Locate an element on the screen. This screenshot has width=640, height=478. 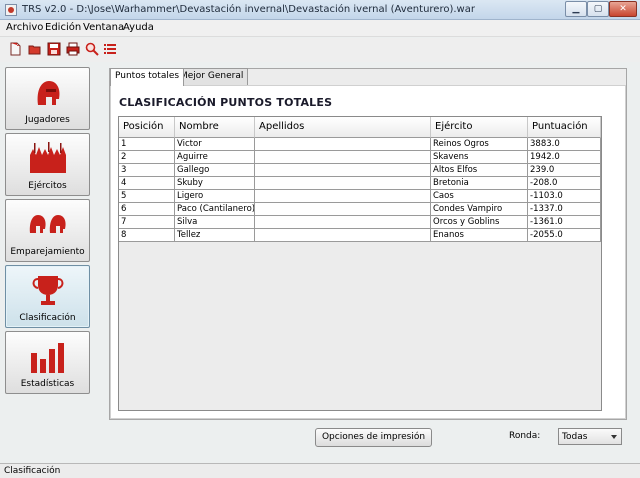
print-options-button: Opciones de impresión is located at coordinates (373, 437).